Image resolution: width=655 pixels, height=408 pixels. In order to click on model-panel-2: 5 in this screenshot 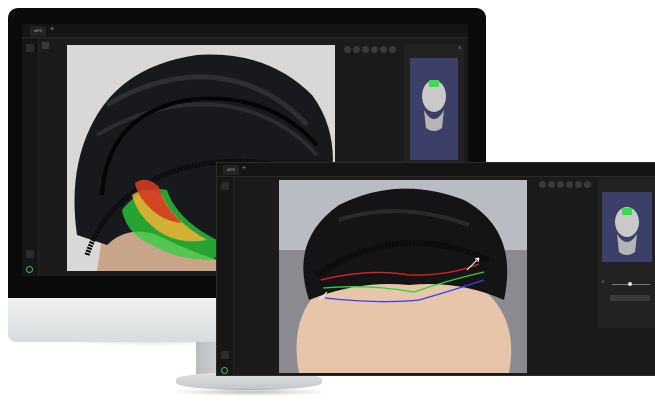, I will do `click(626, 253)`.